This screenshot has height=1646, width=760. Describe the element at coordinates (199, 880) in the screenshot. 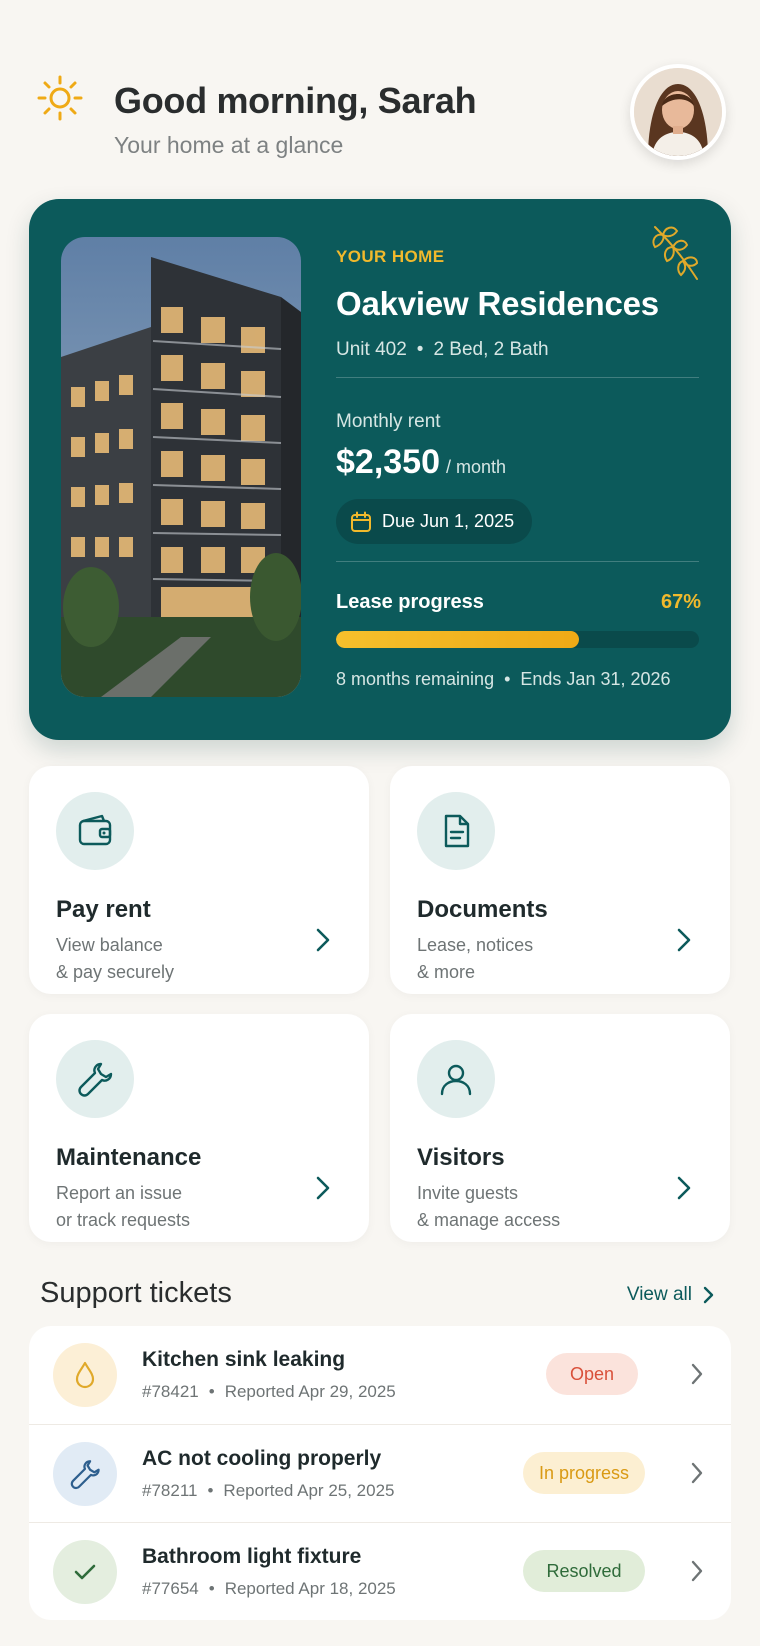

I see `pay-rent-tile: Pay rent View balance & pay securely` at that location.